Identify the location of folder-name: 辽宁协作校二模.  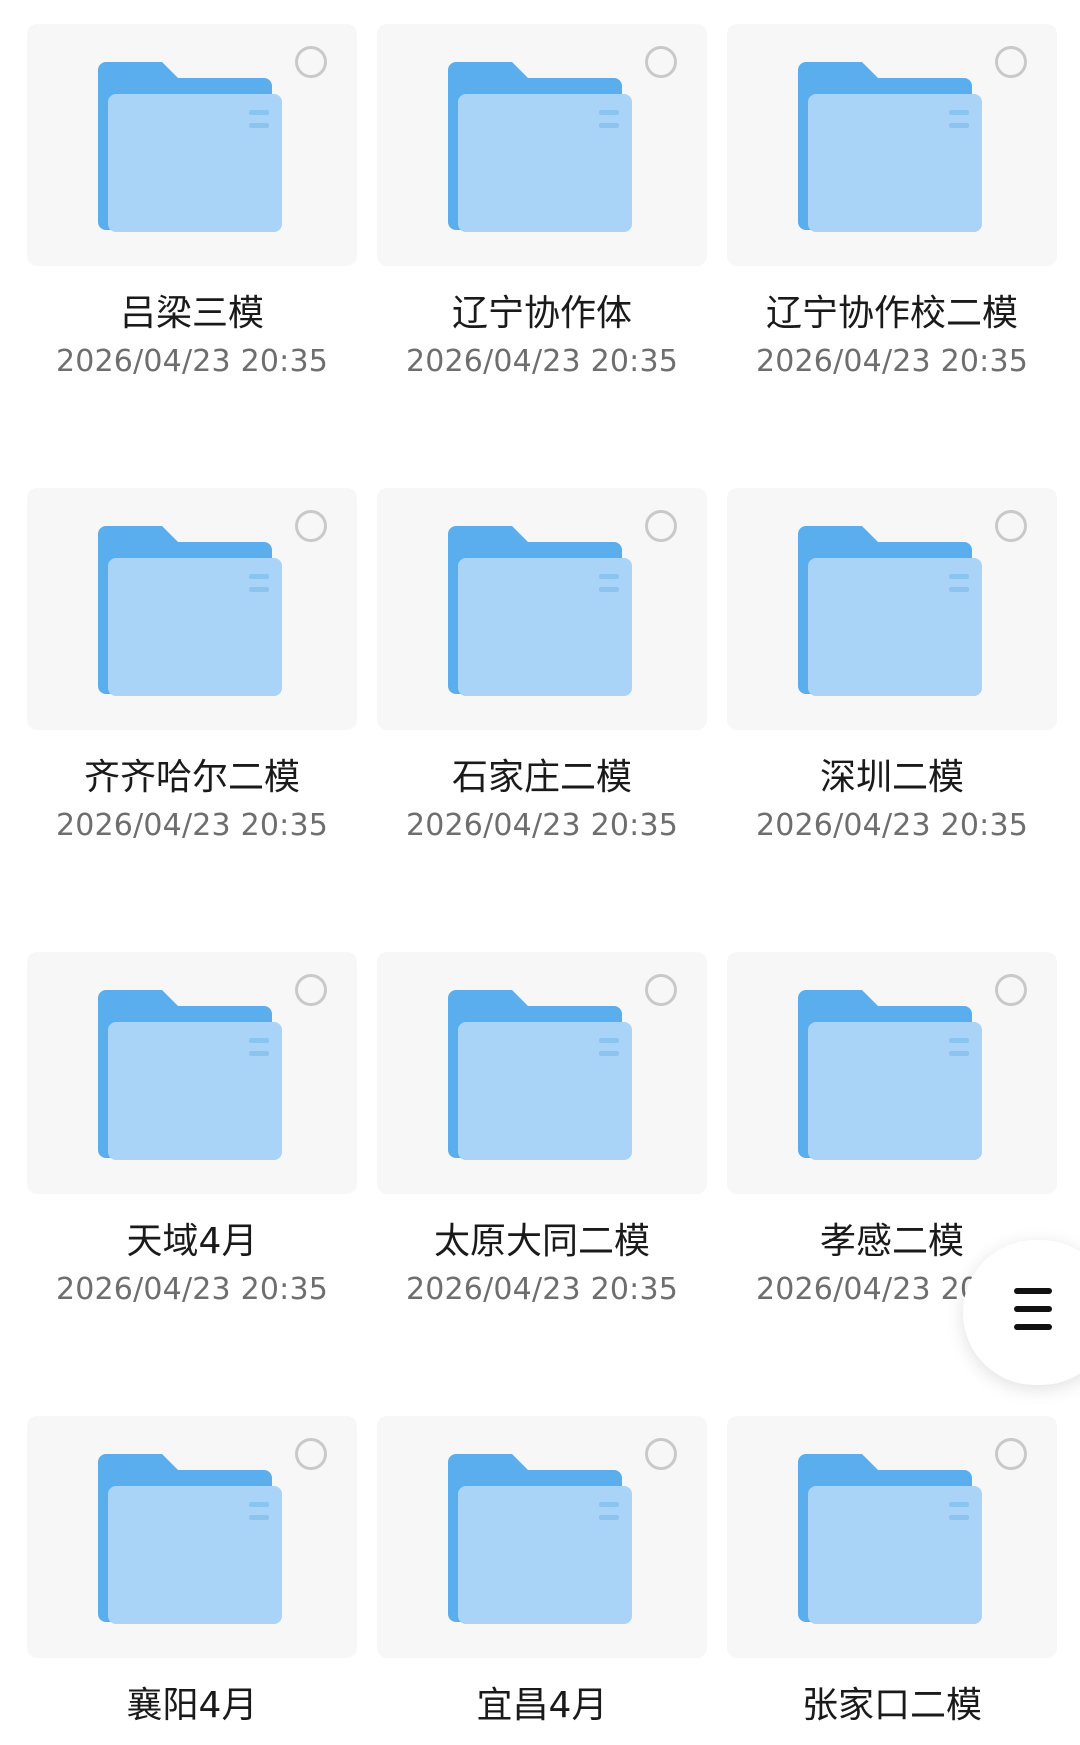
(891, 313).